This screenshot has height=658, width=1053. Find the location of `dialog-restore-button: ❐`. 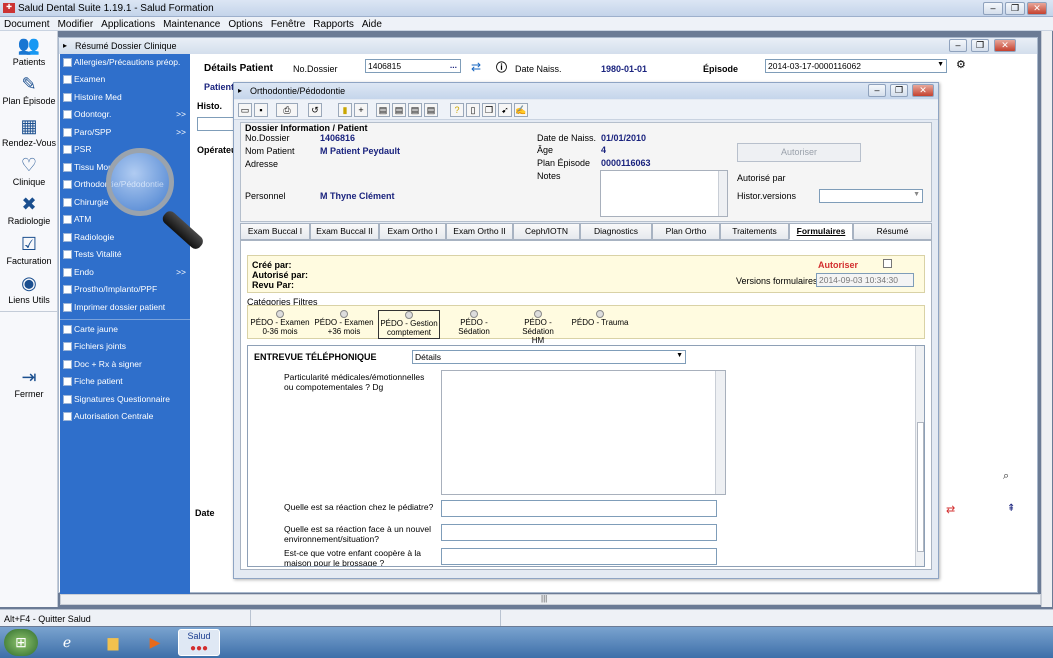

dialog-restore-button: ❐ is located at coordinates (899, 90).